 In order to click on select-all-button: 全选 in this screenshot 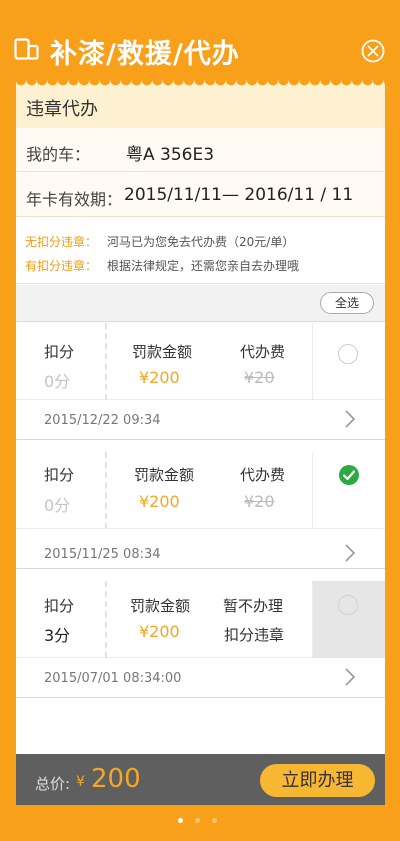, I will do `click(347, 303)`.